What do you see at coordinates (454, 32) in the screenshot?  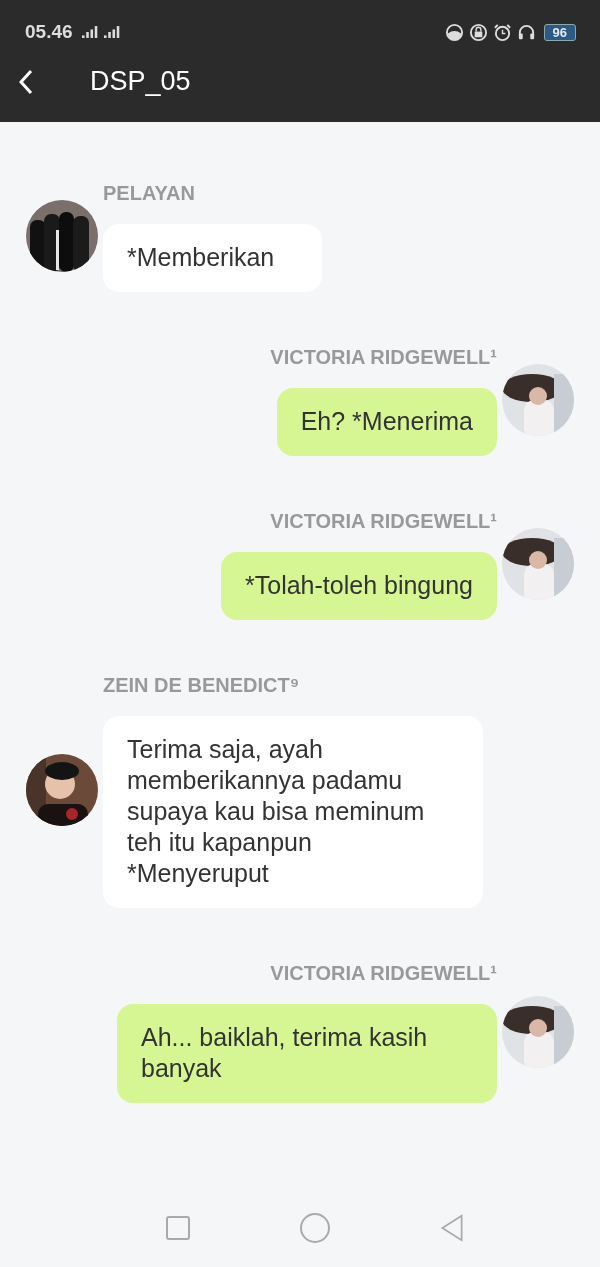 I see `circle-icon` at bounding box center [454, 32].